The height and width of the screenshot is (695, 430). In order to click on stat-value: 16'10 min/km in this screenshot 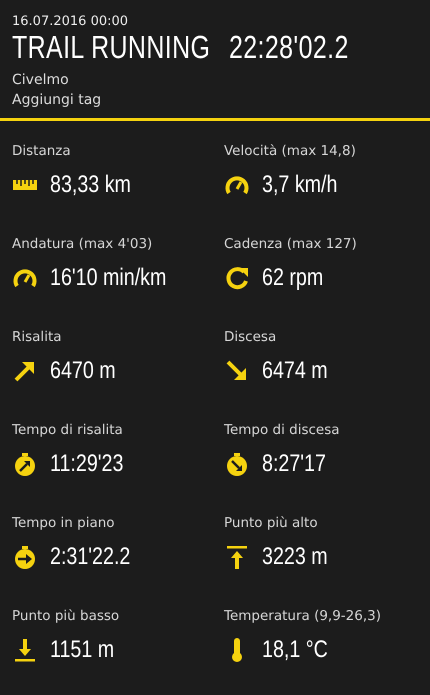, I will do `click(108, 278)`.